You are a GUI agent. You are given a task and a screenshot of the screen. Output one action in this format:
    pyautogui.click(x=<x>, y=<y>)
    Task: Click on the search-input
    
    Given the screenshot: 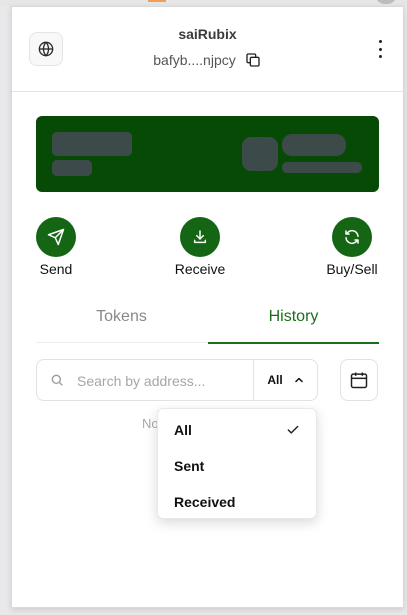 What is the action you would take?
    pyautogui.click(x=161, y=381)
    